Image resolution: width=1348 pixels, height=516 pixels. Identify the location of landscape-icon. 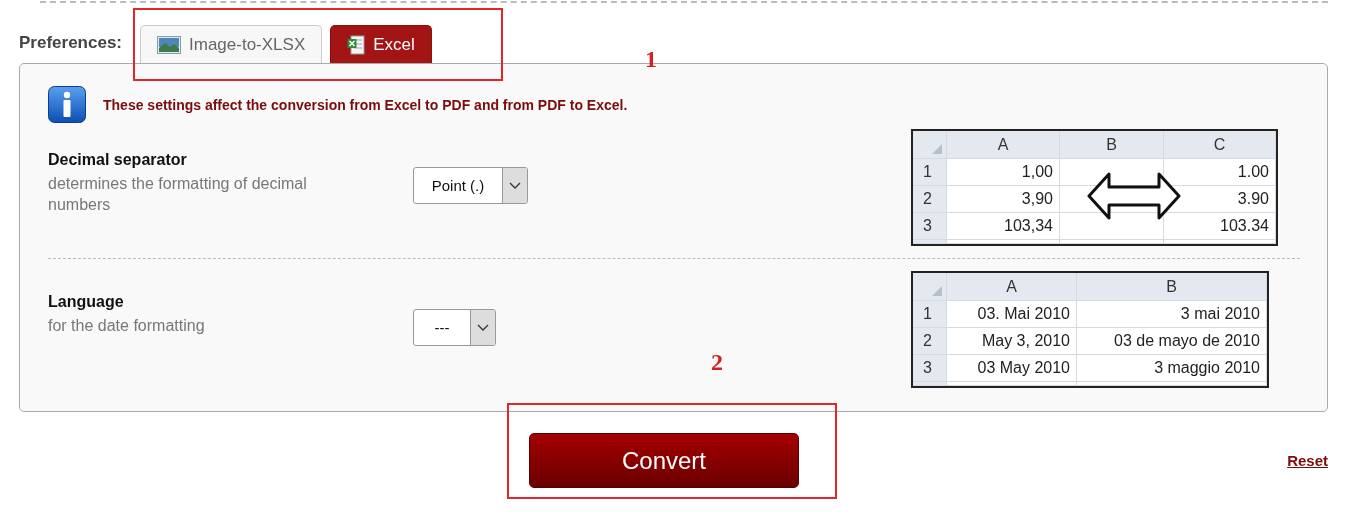
(169, 44).